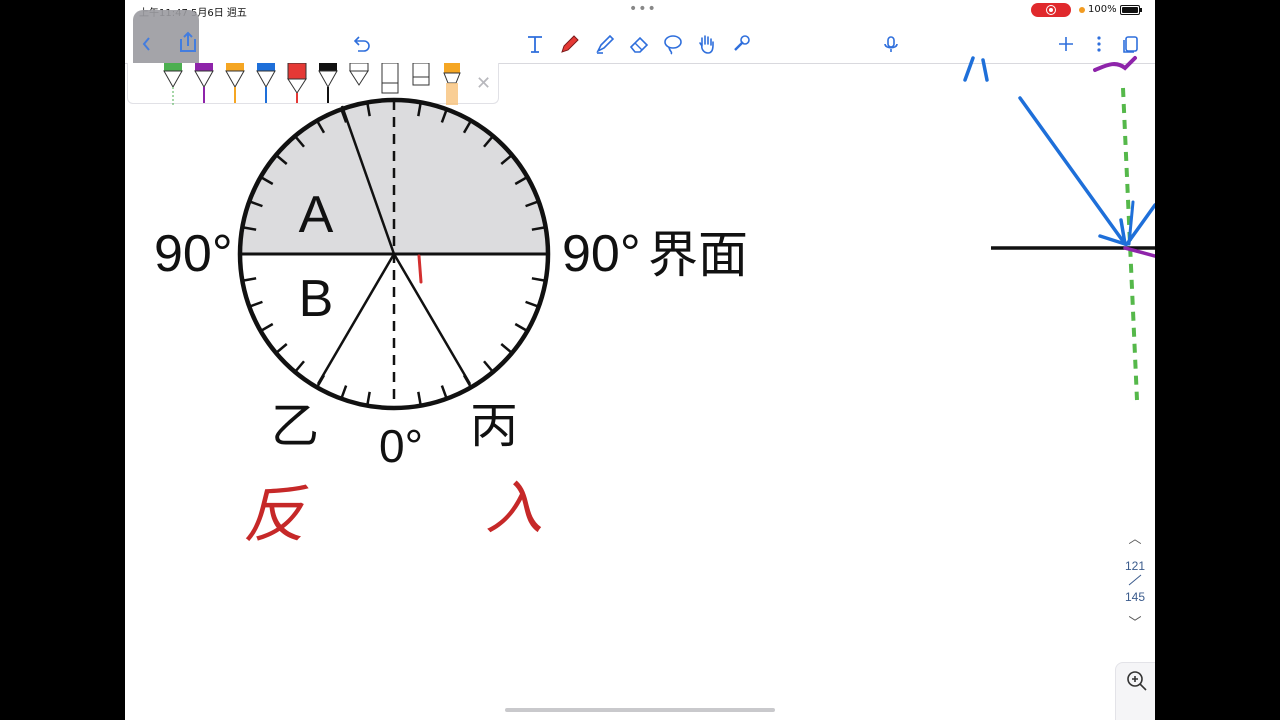 The image size is (1280, 720). I want to click on page-navigator: ︿ 121 145 ﹀, so click(1135, 579).